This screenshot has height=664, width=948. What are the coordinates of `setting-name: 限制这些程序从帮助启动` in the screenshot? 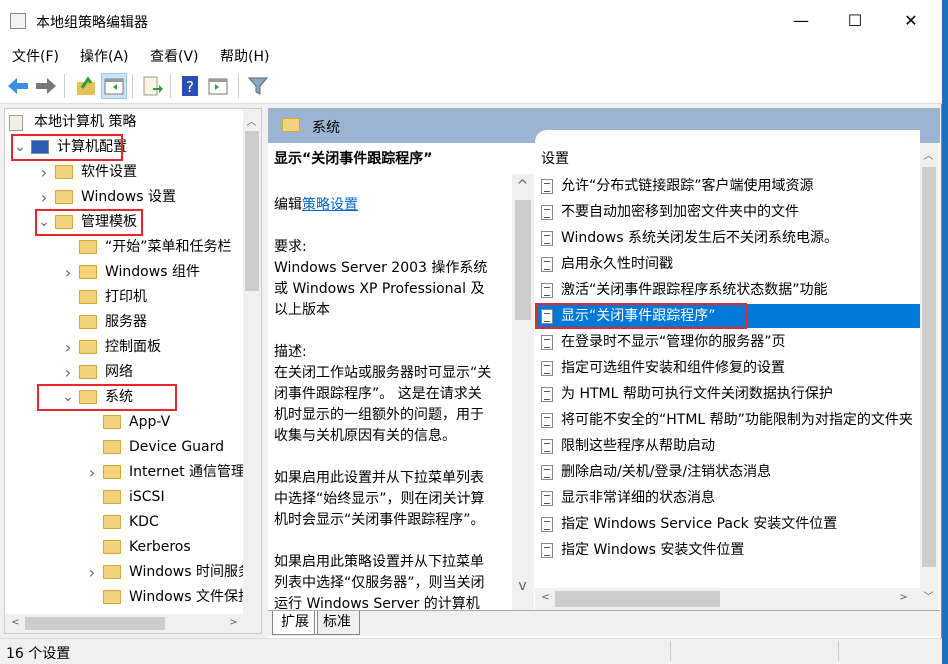 It's located at (638, 446).